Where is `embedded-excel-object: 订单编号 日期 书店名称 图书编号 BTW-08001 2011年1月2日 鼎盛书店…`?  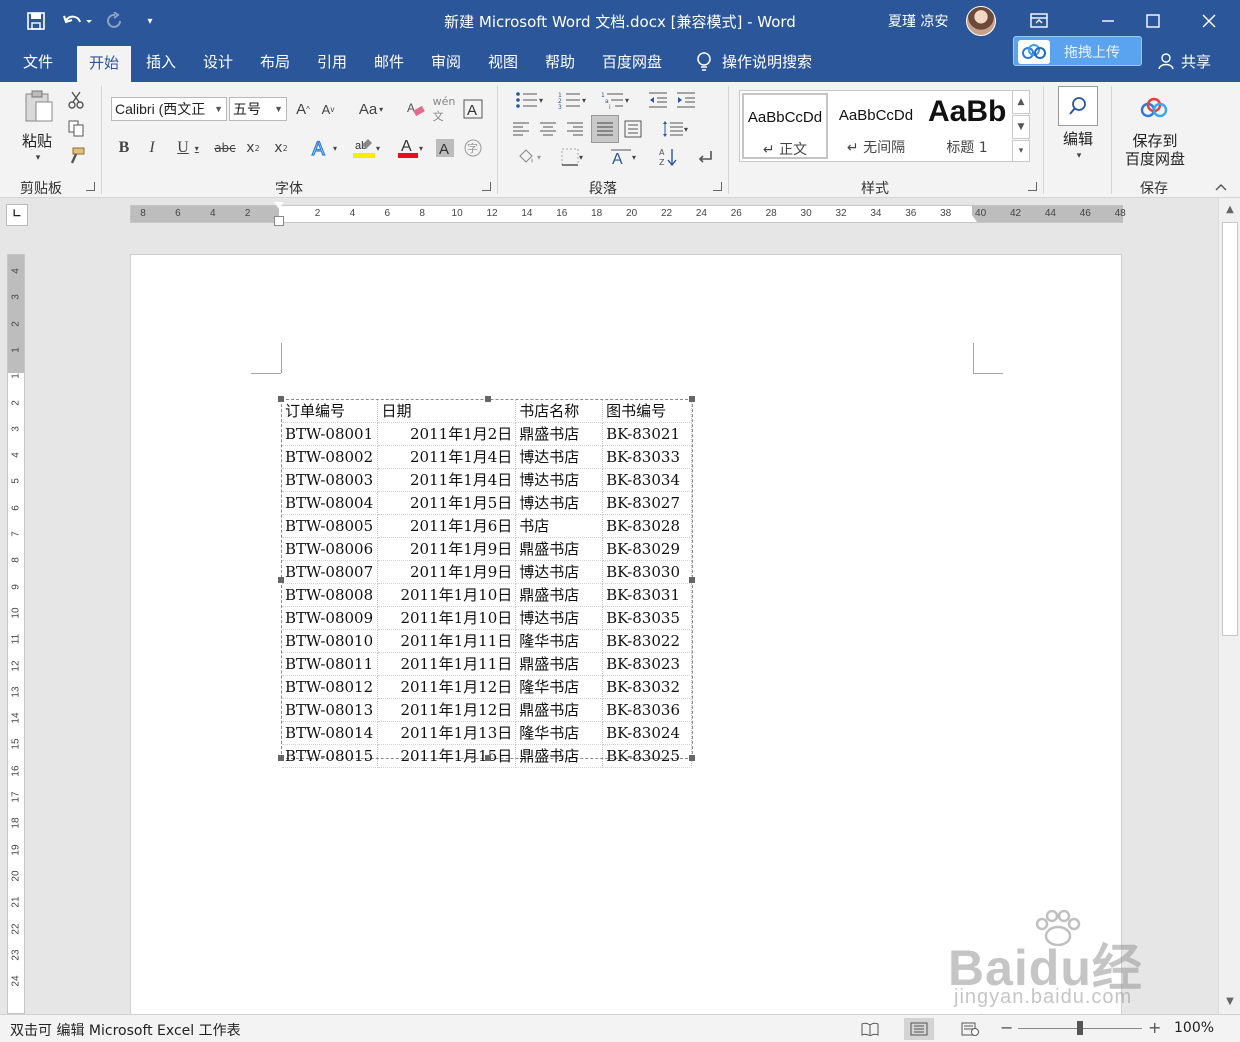 embedded-excel-object: 订单编号 日期 书店名称 图书编号 BTW-08001 2011年1月2日 鼎盛书店… is located at coordinates (486, 582).